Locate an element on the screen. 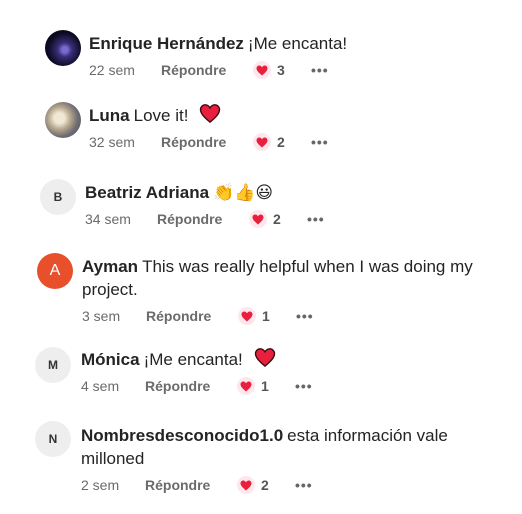 The image size is (522, 514). comment-text: Beatriz Adriana 👏👍😃 is located at coordinates (179, 192).